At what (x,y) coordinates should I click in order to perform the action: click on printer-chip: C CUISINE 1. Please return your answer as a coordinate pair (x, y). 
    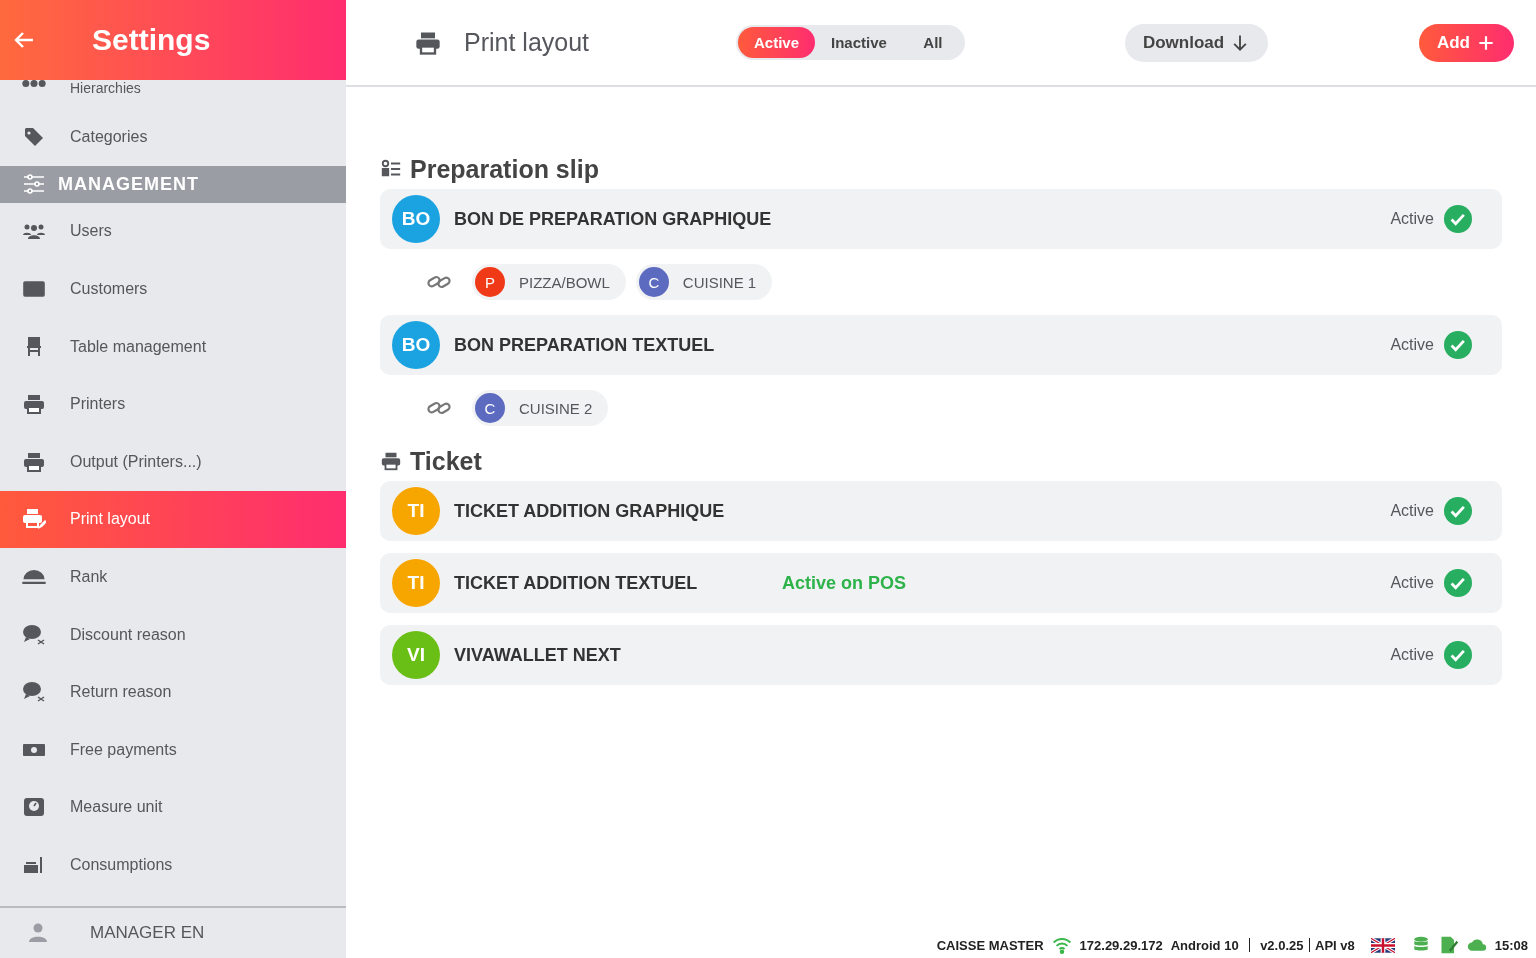
    Looking at the image, I should click on (704, 282).